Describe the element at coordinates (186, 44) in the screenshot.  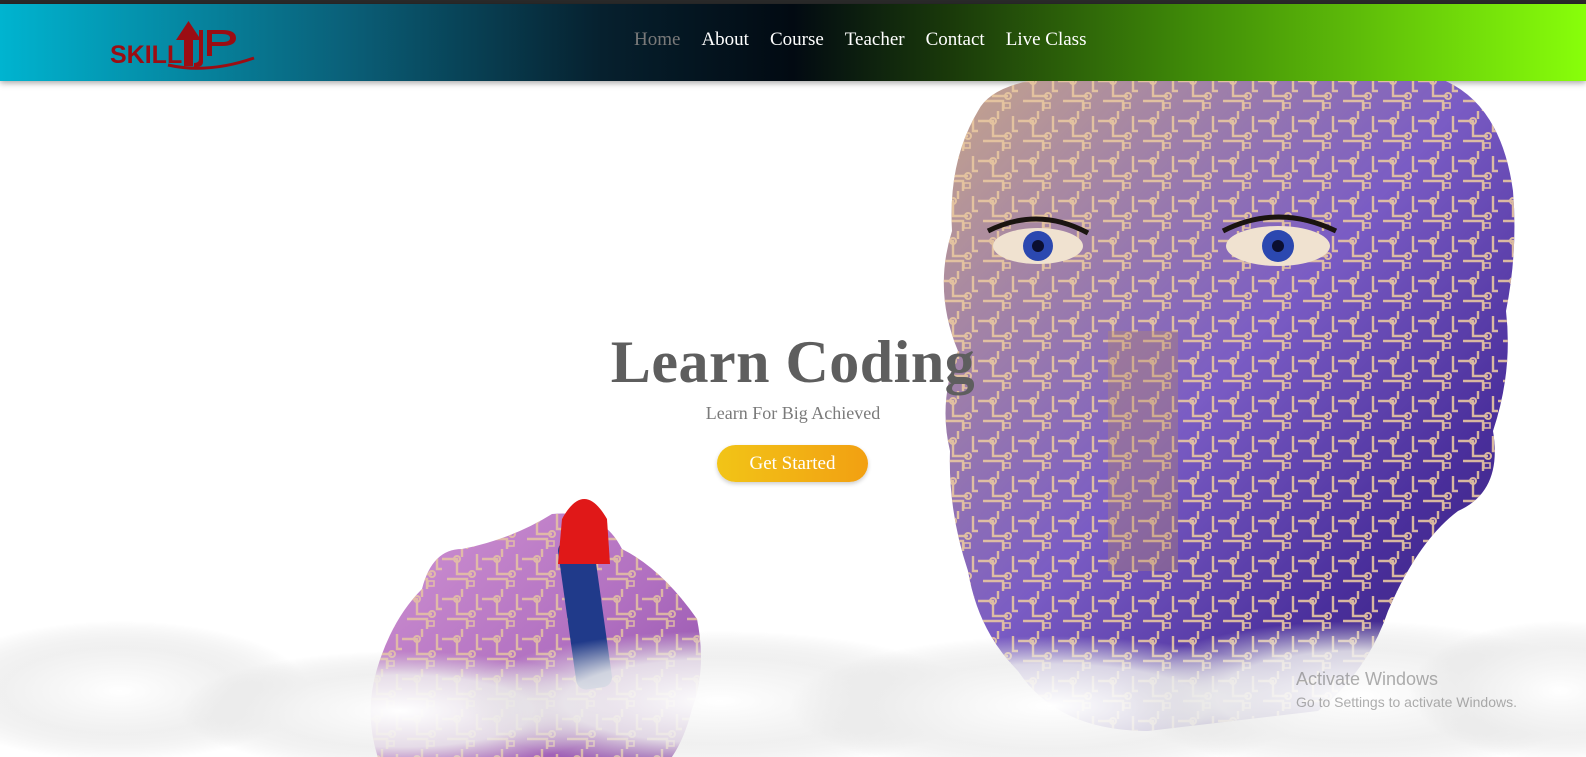
I see `skillup-logo: SKILL` at that location.